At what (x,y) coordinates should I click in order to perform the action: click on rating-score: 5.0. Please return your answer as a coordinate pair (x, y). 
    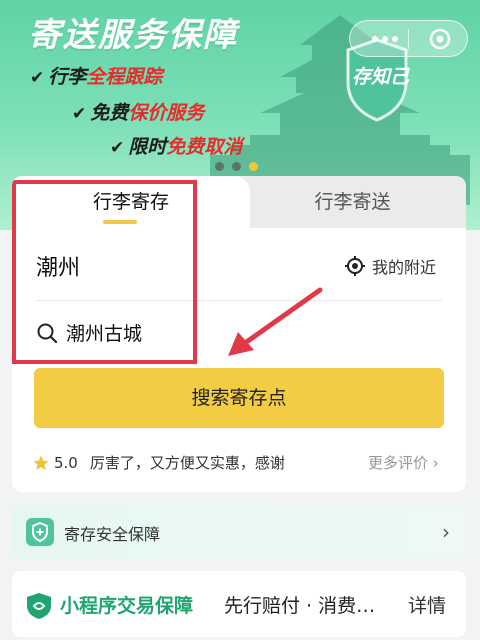
    Looking at the image, I should click on (66, 462).